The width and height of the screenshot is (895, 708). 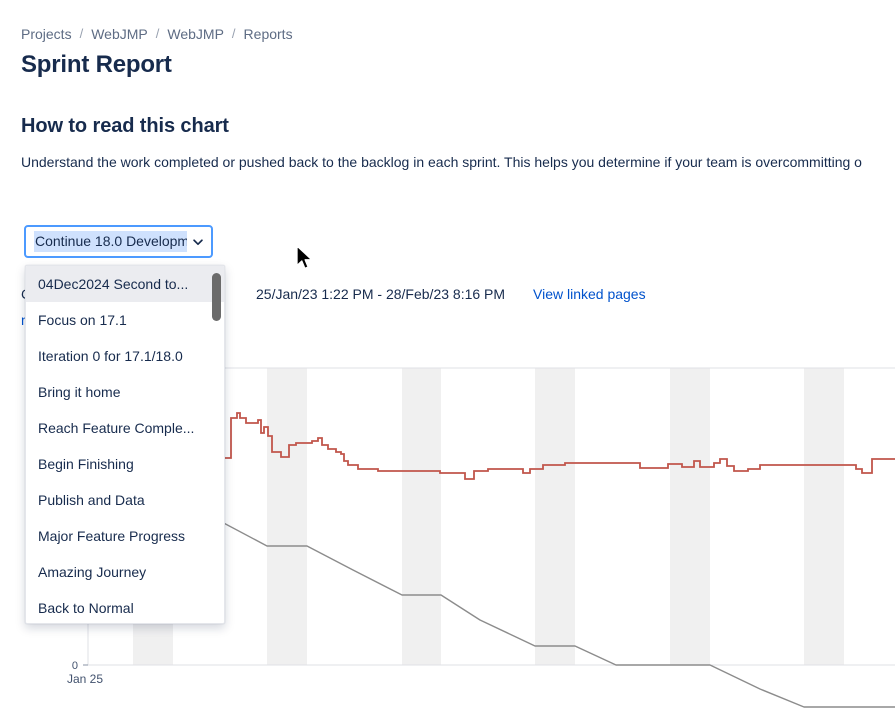 I want to click on y-axis-tick-0: 0, so click(x=75, y=666).